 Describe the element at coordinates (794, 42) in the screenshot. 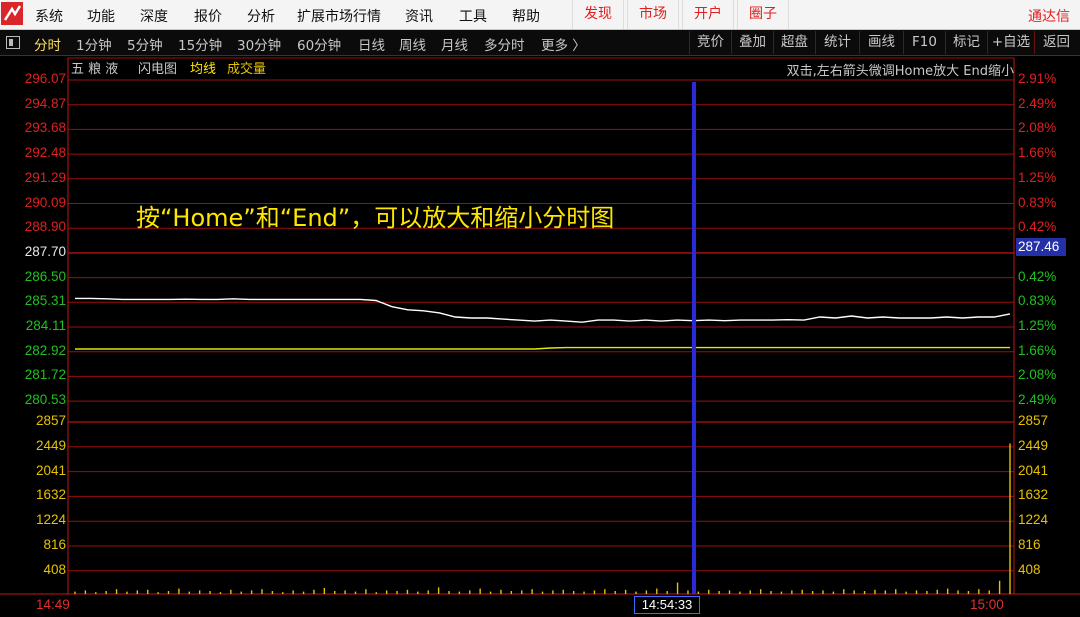

I see `super-disk-button: 超盘` at that location.